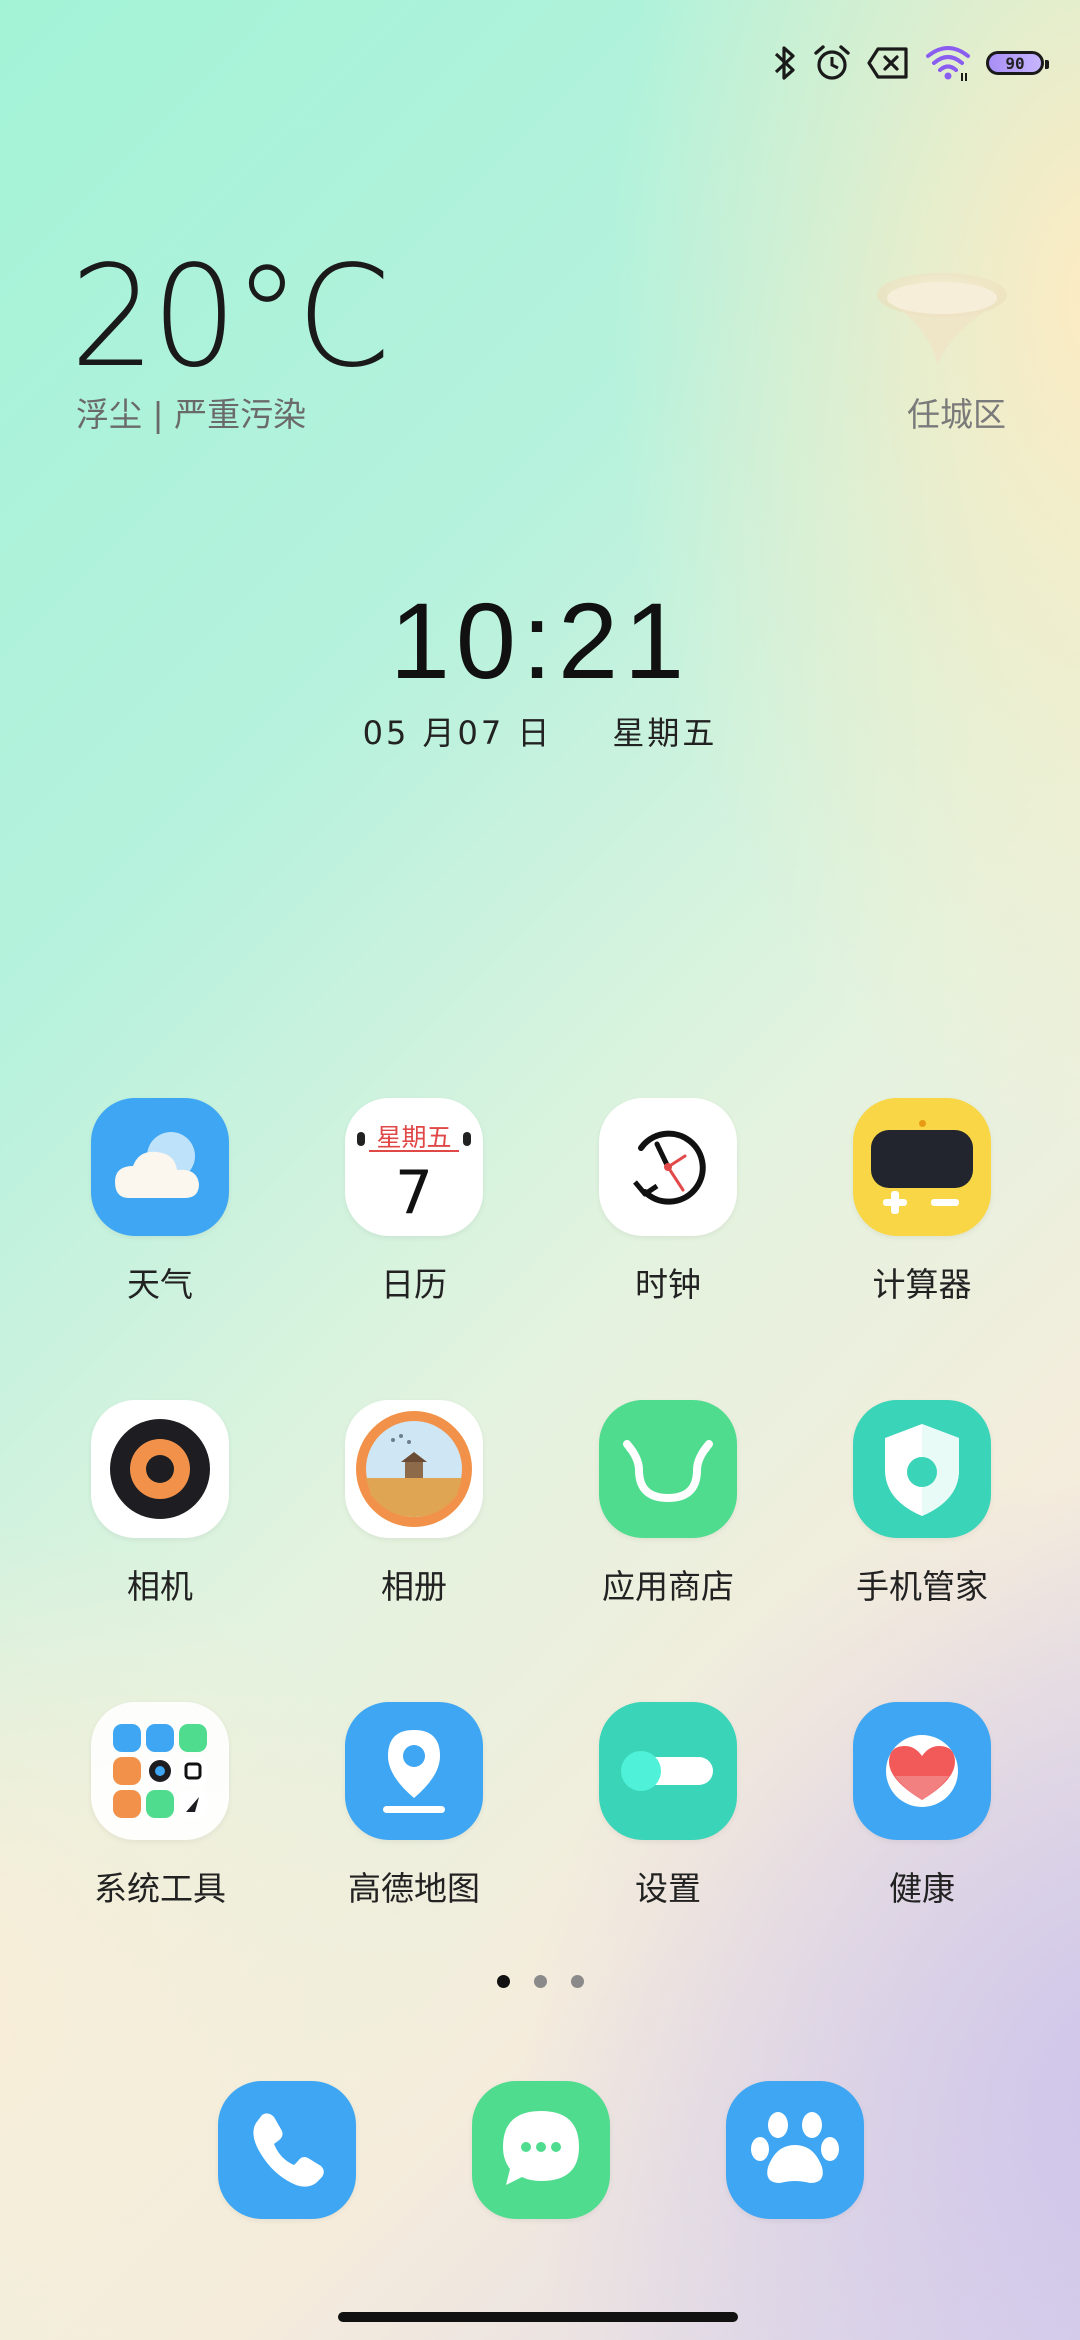 Image resolution: width=1080 pixels, height=2340 pixels. What do you see at coordinates (922, 1469) in the screenshot?
I see `phone-manager-icon` at bounding box center [922, 1469].